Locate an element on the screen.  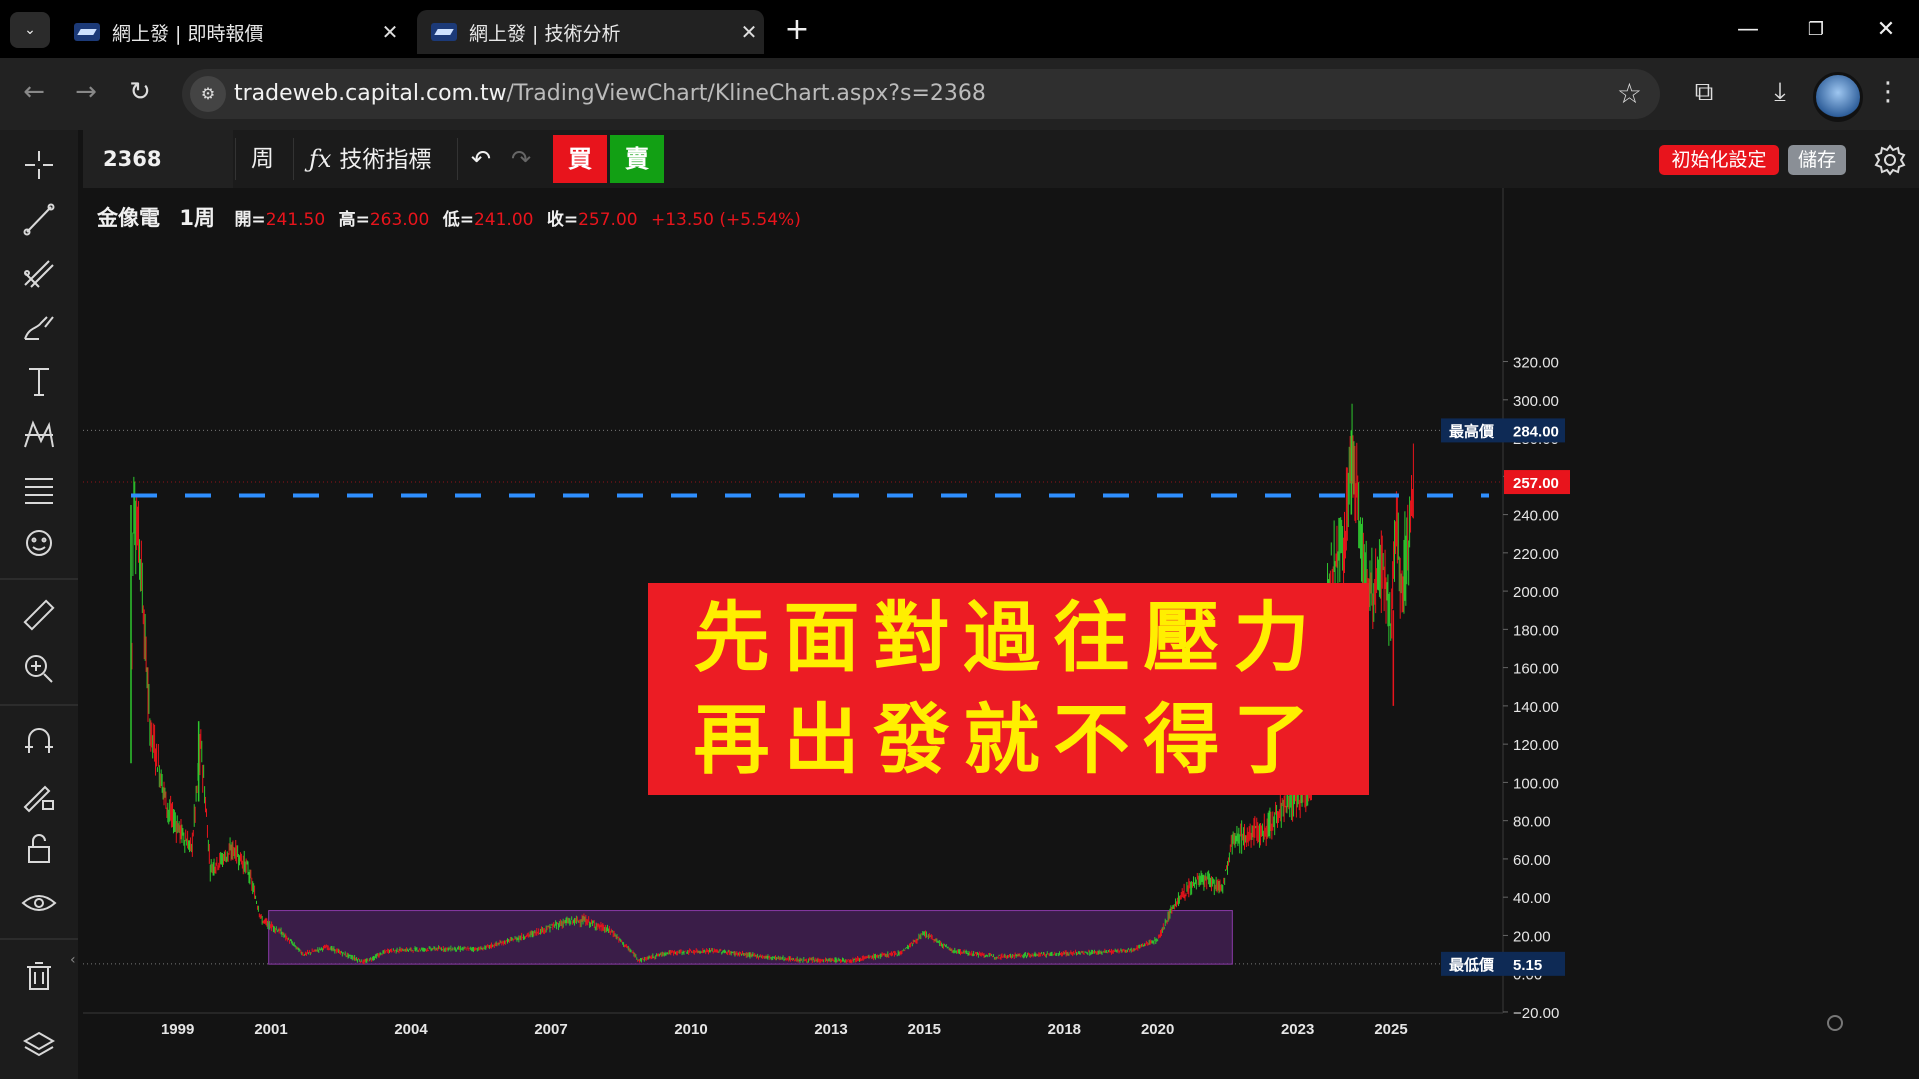
more-menu-icon: ⋮ is located at coordinates (1888, 92).